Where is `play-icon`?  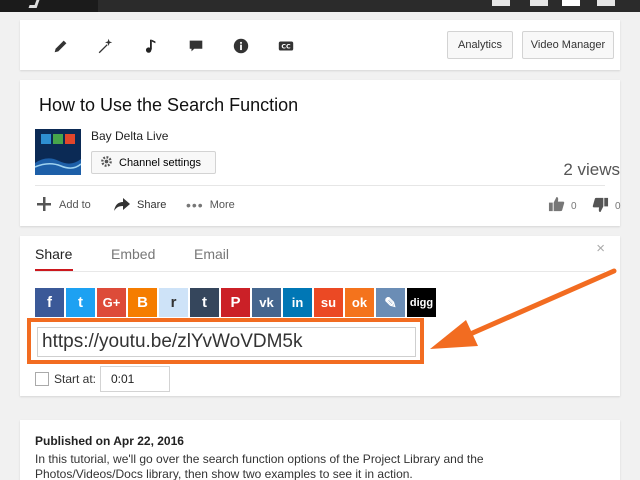
play-icon is located at coordinates (34, 4).